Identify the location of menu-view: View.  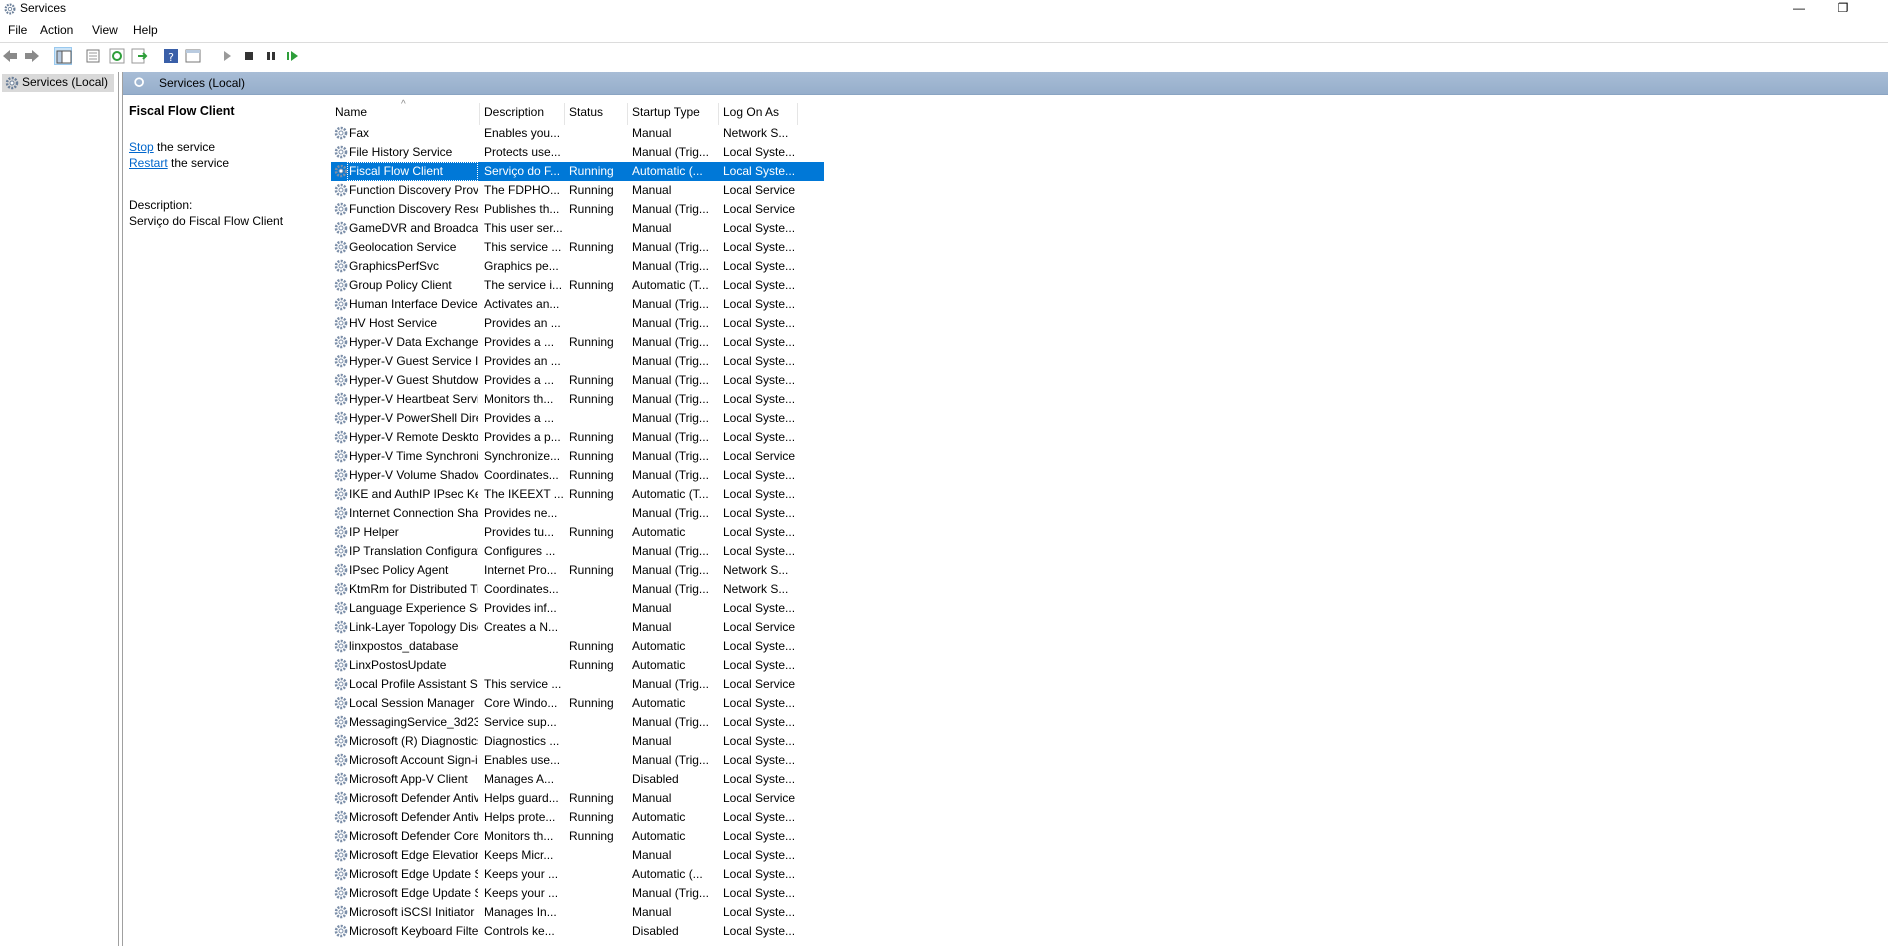
(105, 30).